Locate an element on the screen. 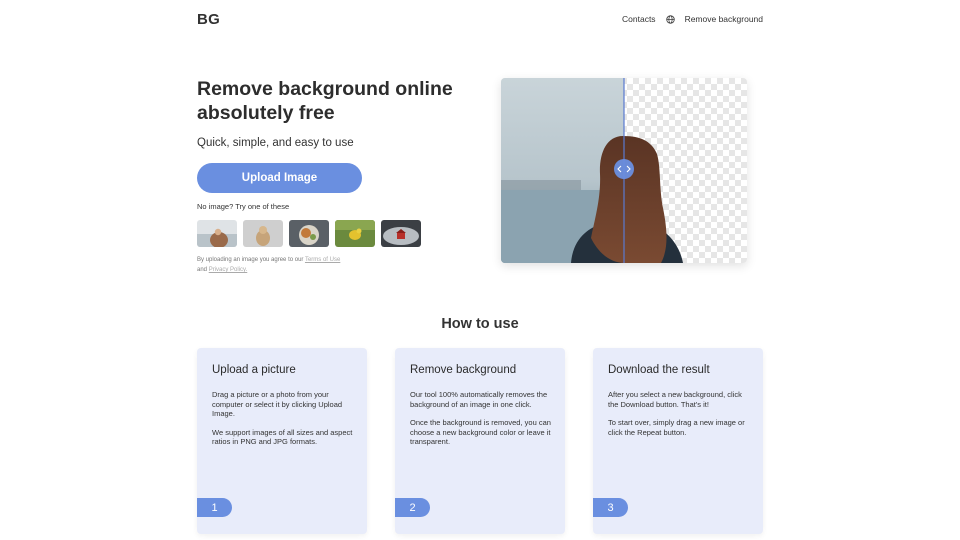 Image resolution: width=960 pixels, height=540 pixels. sample-images is located at coordinates (309, 233).